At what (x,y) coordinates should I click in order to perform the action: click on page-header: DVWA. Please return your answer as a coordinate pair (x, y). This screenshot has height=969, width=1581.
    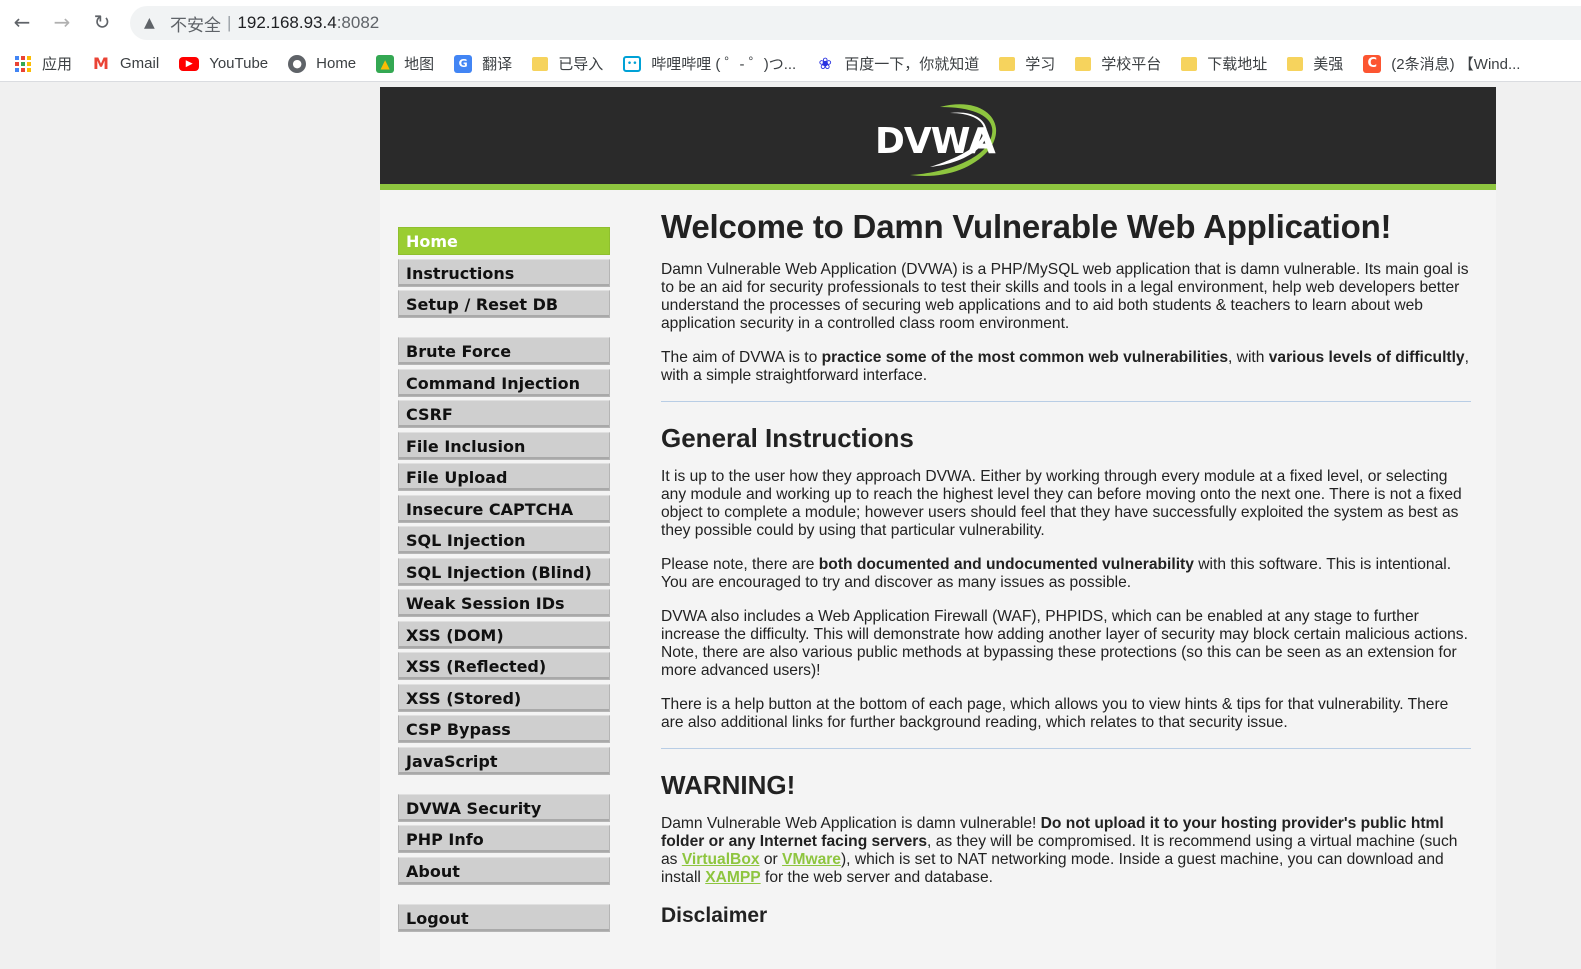
    Looking at the image, I should click on (938, 138).